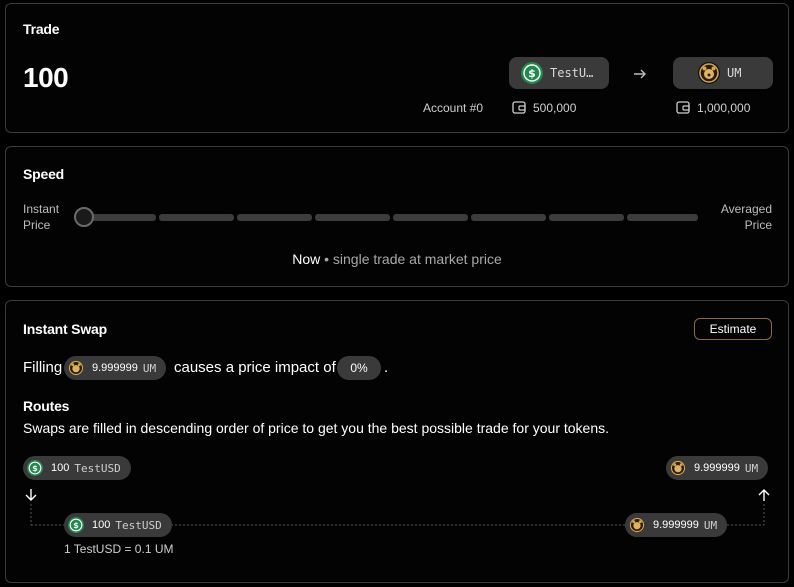  Describe the element at coordinates (397, 515) in the screenshot. I see `route-connector` at that location.